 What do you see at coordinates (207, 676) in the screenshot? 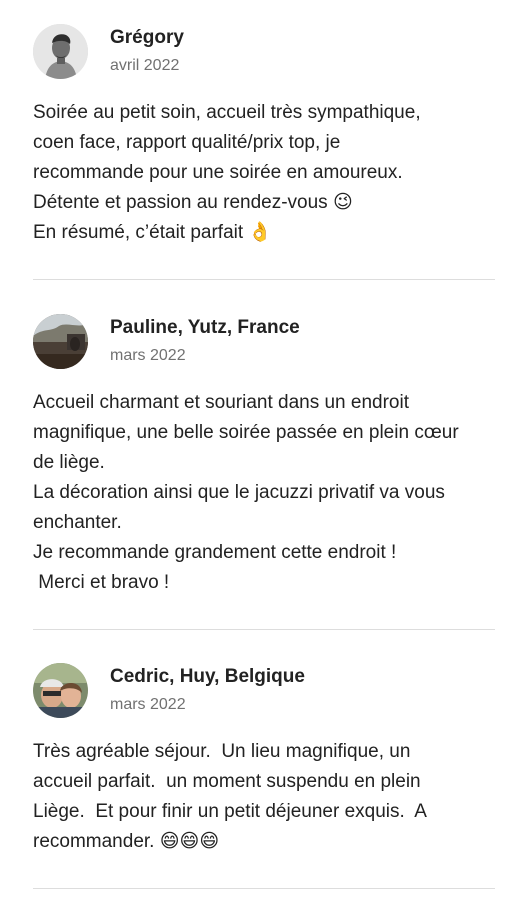
I see `reviewer-name: Cedric, Huy, Belgique` at bounding box center [207, 676].